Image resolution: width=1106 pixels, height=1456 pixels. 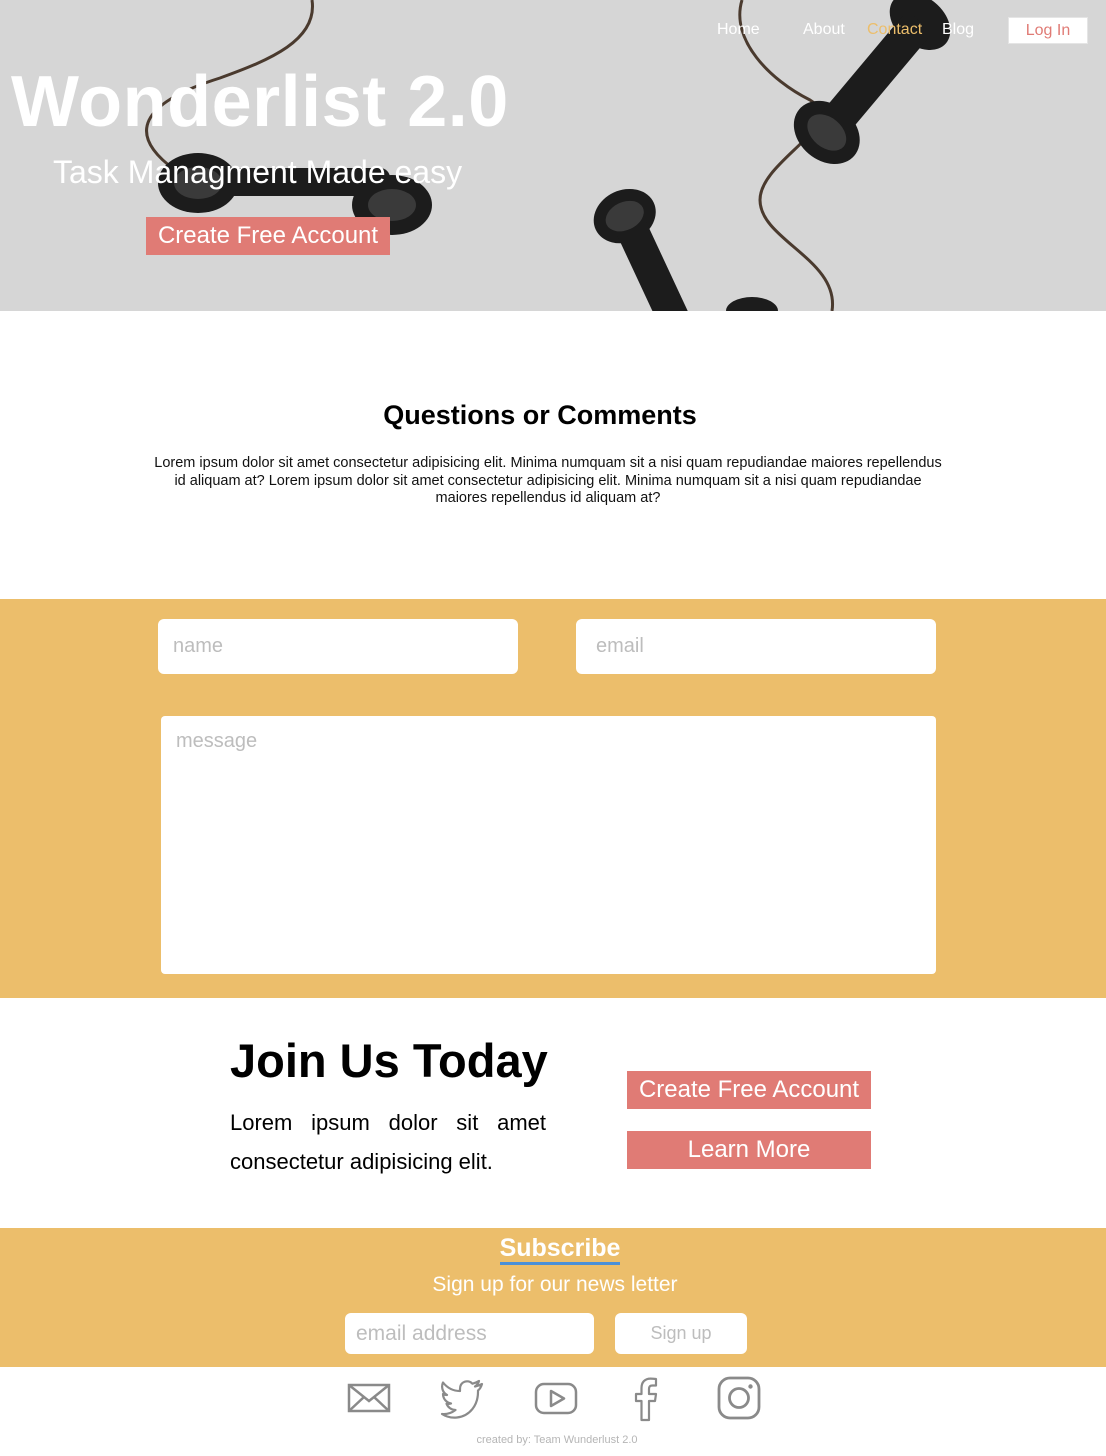 What do you see at coordinates (369, 1398) in the screenshot?
I see `mail-icon` at bounding box center [369, 1398].